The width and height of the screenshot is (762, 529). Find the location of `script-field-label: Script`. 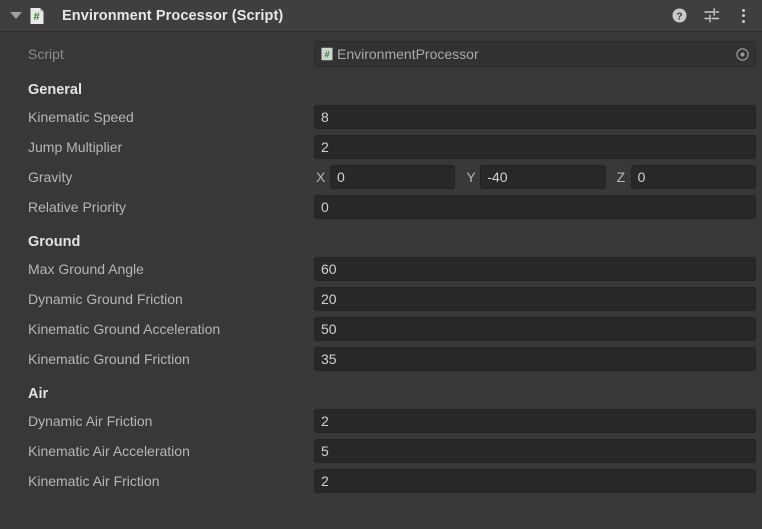

script-field-label: Script is located at coordinates (46, 54).